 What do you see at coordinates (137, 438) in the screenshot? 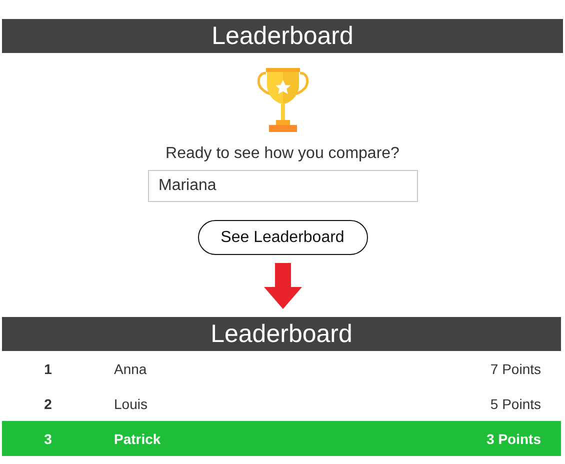
I see `player-name: Patrick` at bounding box center [137, 438].